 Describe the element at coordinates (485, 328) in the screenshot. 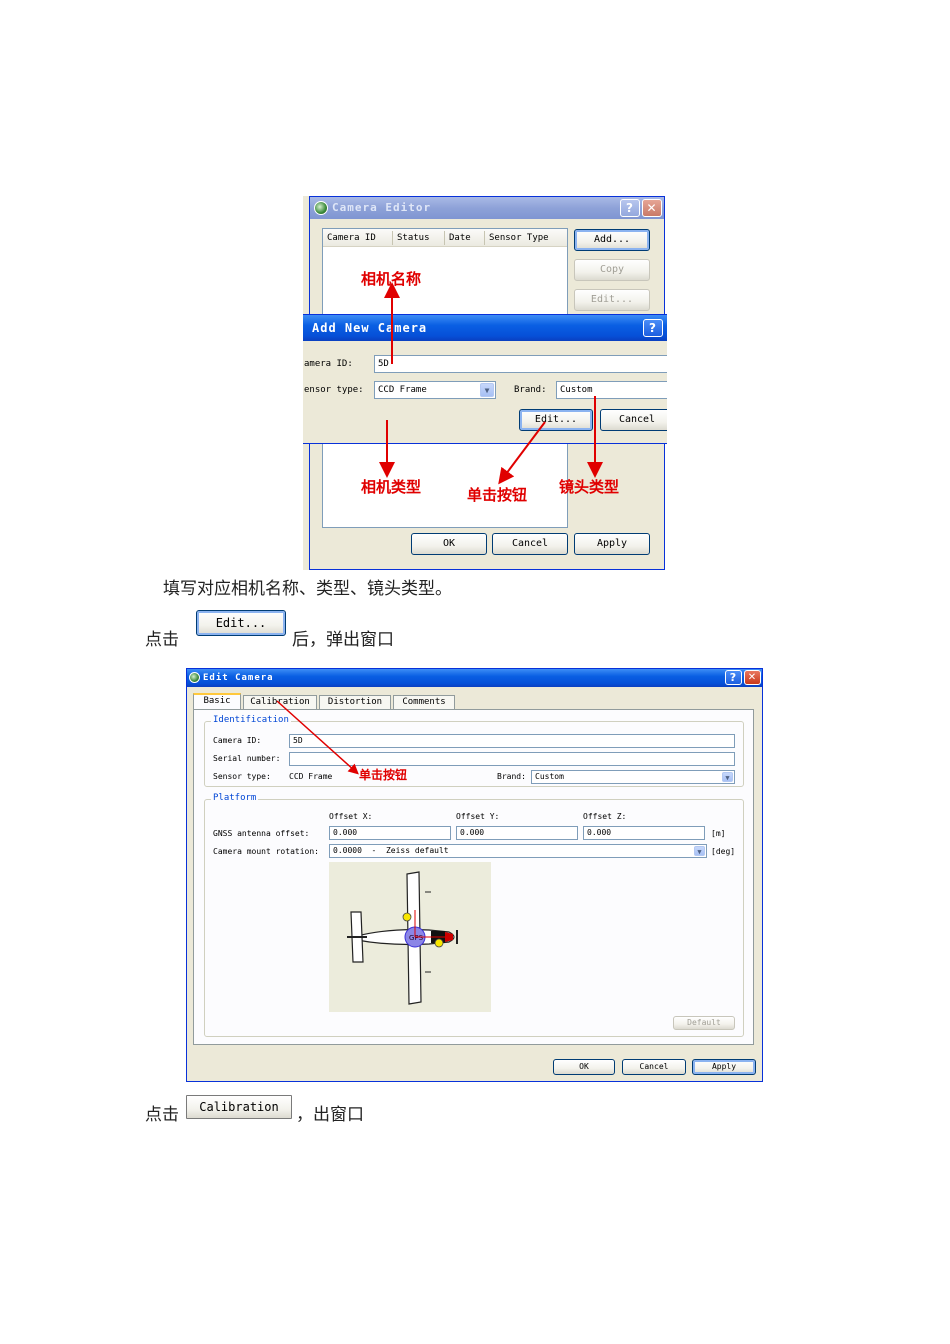

I see `add-new-camera-titlebar: Add New Camera ?` at that location.